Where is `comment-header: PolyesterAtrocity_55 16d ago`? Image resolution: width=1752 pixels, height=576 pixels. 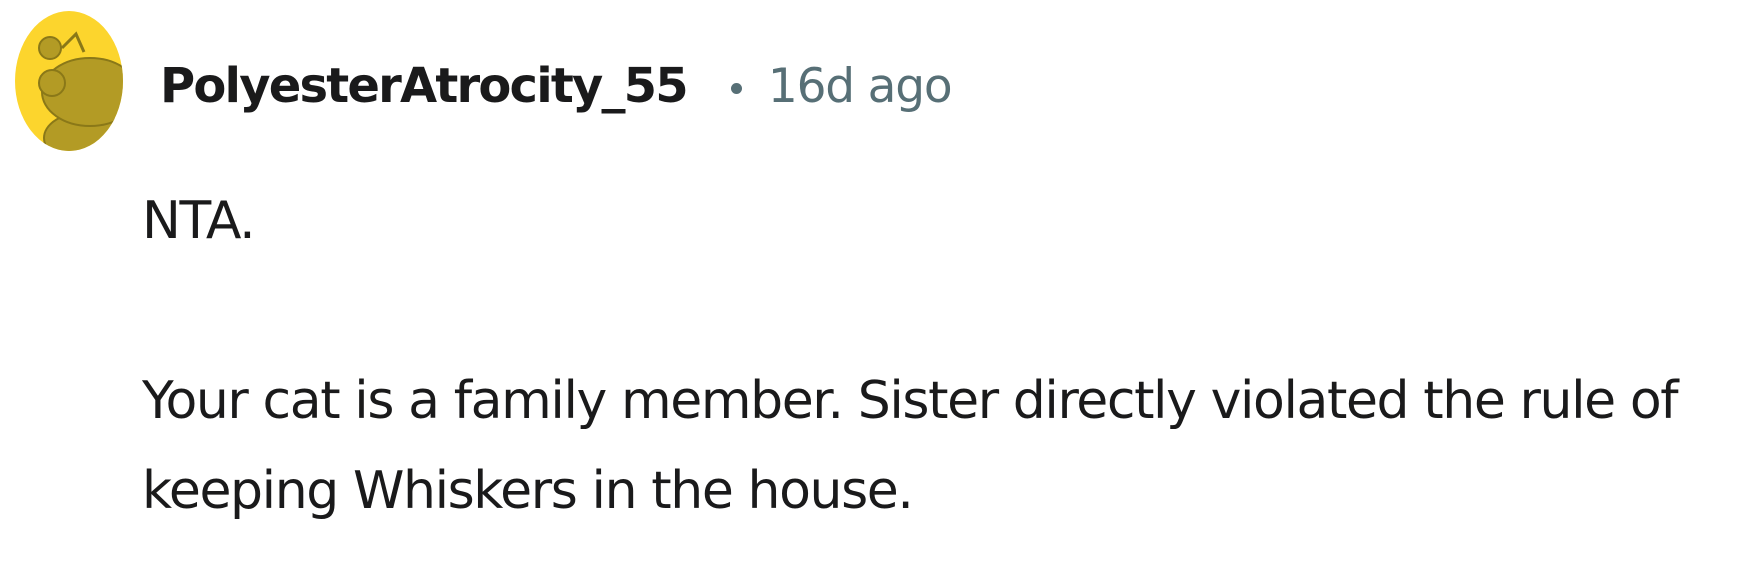 comment-header: PolyesterAtrocity_55 16d ago is located at coordinates (556, 86).